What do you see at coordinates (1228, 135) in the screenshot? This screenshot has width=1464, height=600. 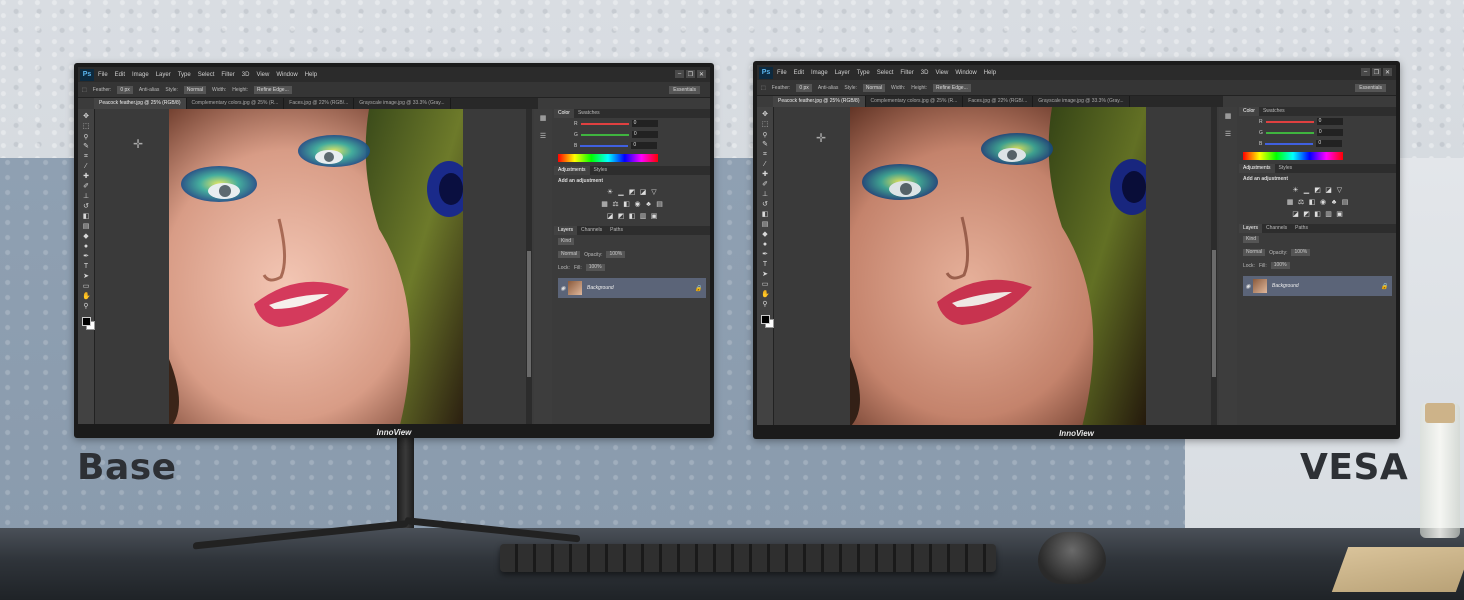 I see `properties-panel-icon: ☰` at bounding box center [1228, 135].